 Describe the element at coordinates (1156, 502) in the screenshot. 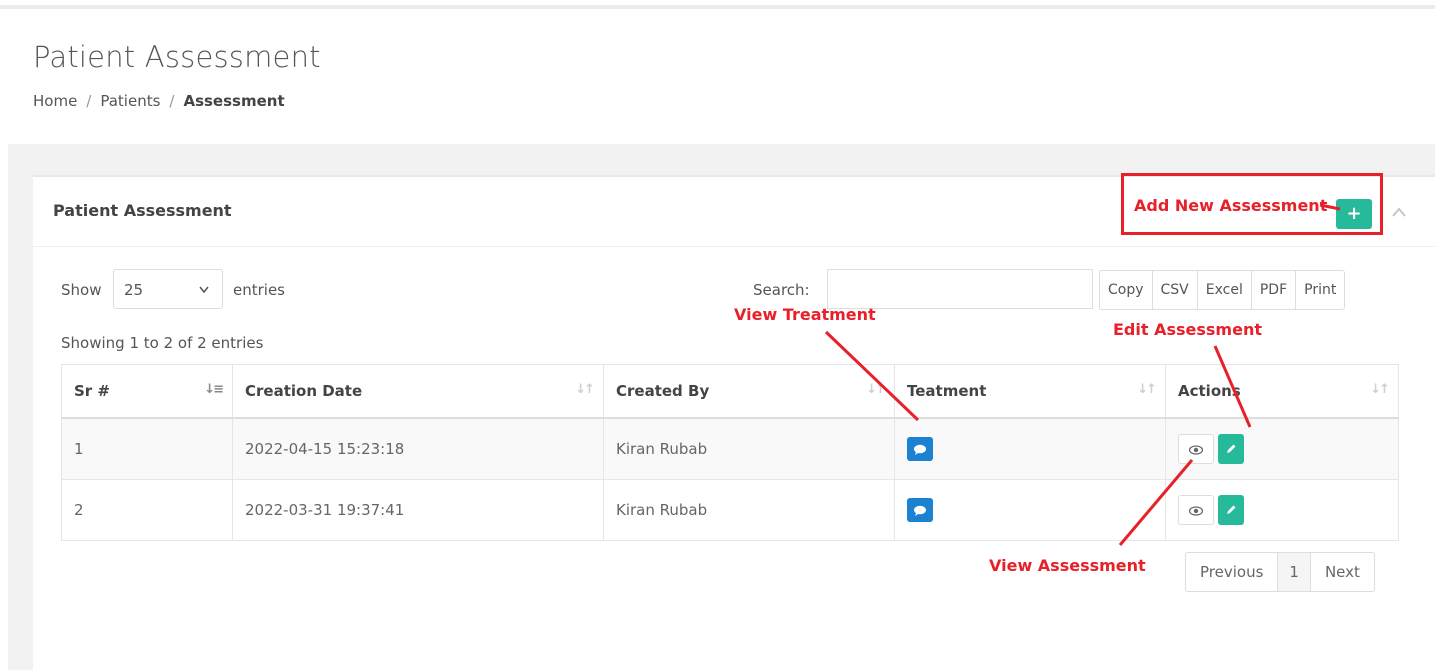

I see `arrow-view-assessment` at that location.